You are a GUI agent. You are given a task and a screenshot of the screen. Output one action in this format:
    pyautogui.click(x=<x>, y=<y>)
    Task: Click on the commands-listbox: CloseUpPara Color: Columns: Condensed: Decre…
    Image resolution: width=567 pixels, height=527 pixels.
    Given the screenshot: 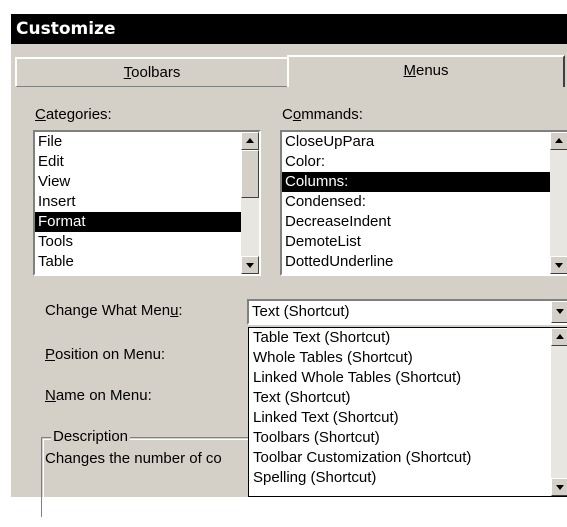 What is the action you would take?
    pyautogui.click(x=423, y=203)
    